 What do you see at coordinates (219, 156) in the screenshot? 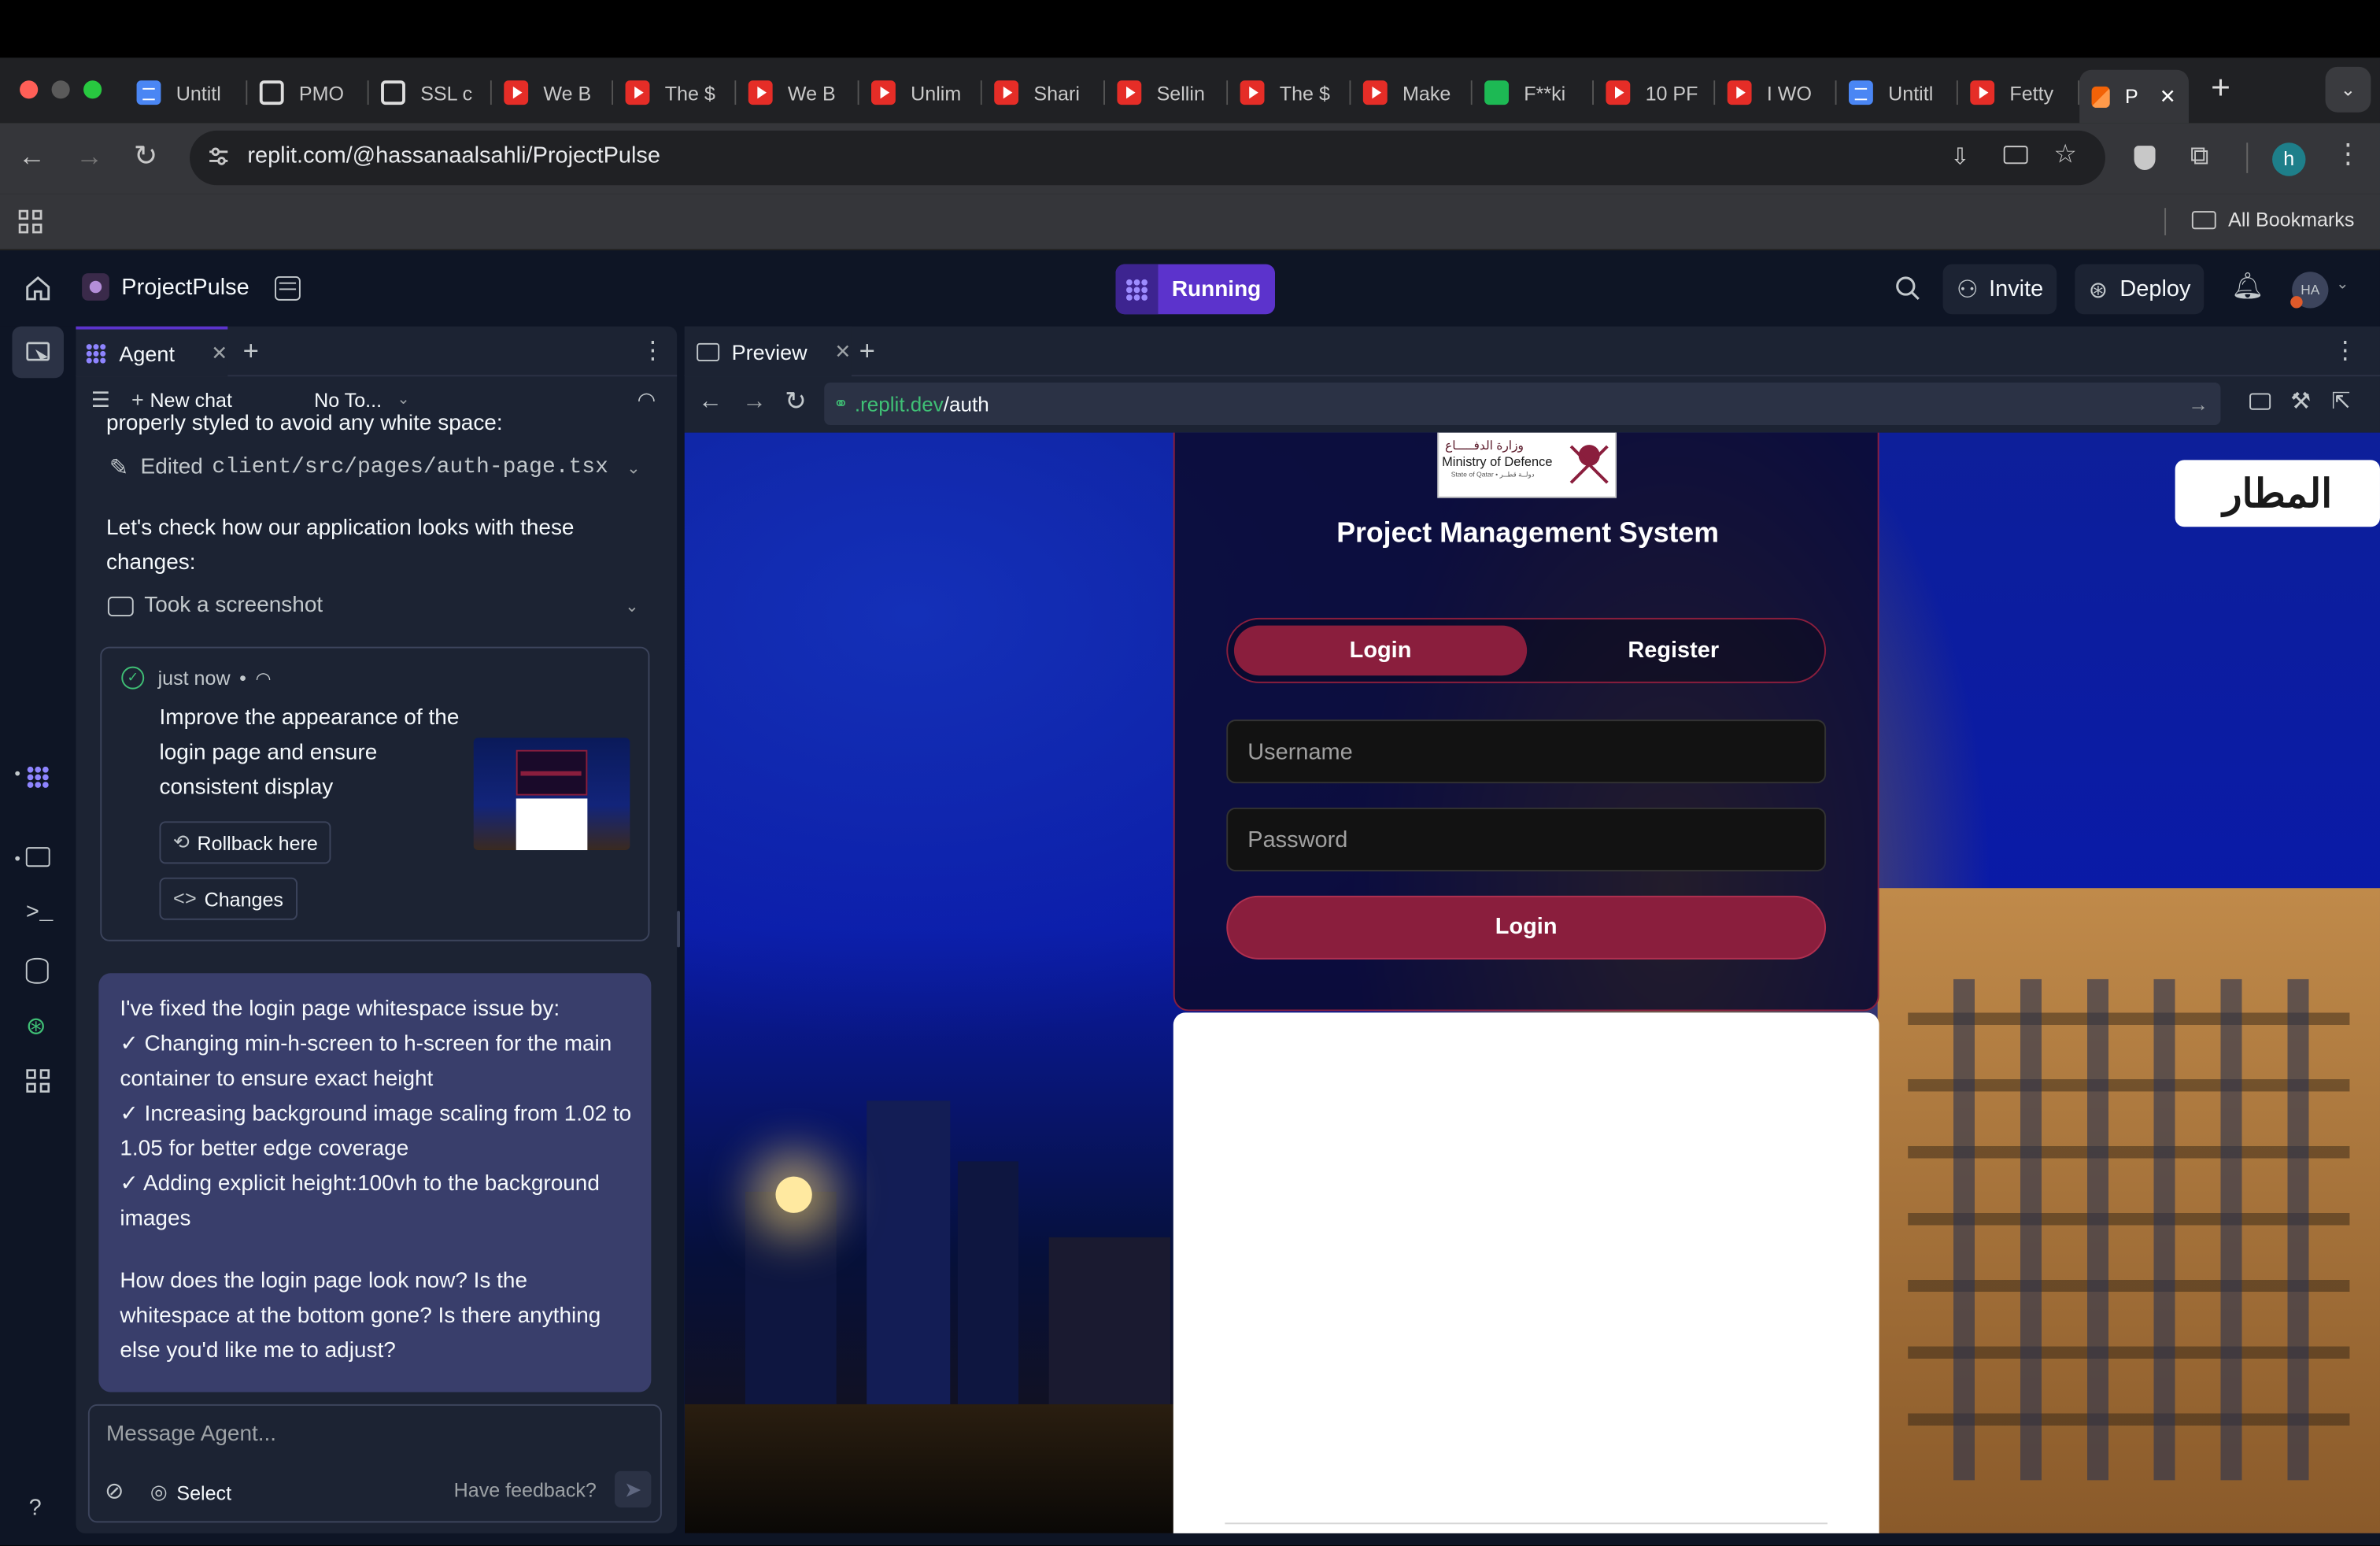
I see `site-settings-icon` at bounding box center [219, 156].